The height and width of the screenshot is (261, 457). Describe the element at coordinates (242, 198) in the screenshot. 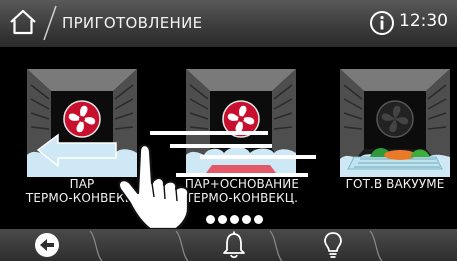

I see `mode-label-2-line2: ТЕРМО-КОНВЕКЦ.` at that location.